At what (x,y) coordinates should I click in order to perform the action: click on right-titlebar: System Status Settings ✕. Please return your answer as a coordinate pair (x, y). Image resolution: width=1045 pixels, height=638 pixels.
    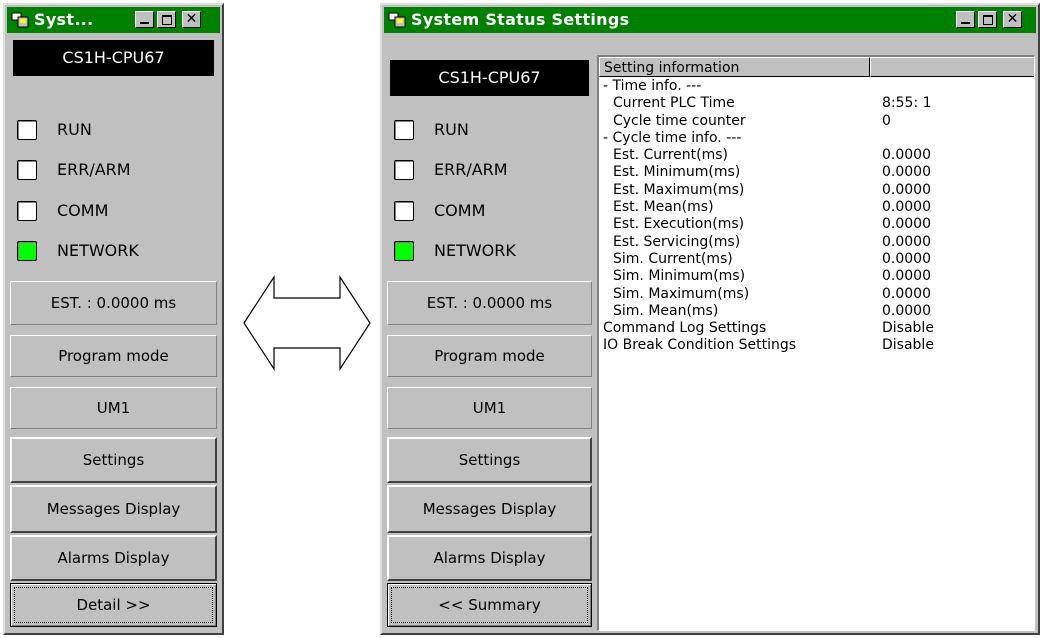
    Looking at the image, I should click on (710, 20).